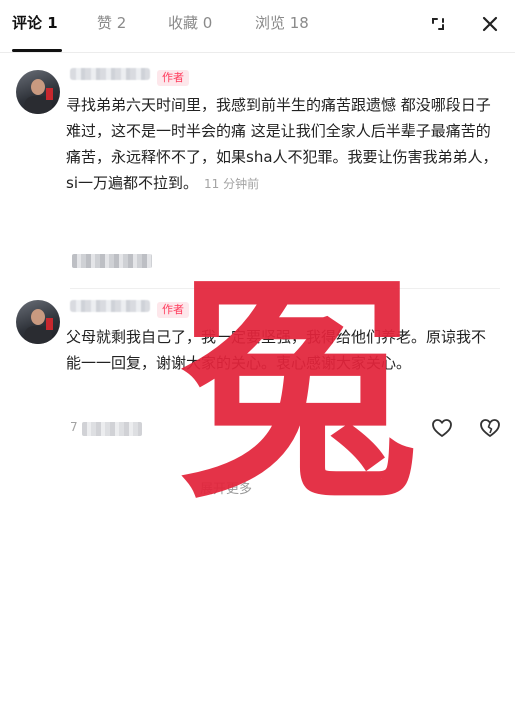 Image resolution: width=515 pixels, height=703 pixels. Describe the element at coordinates (190, 22) in the screenshot. I see `tab-favorites: 收藏 0` at that location.